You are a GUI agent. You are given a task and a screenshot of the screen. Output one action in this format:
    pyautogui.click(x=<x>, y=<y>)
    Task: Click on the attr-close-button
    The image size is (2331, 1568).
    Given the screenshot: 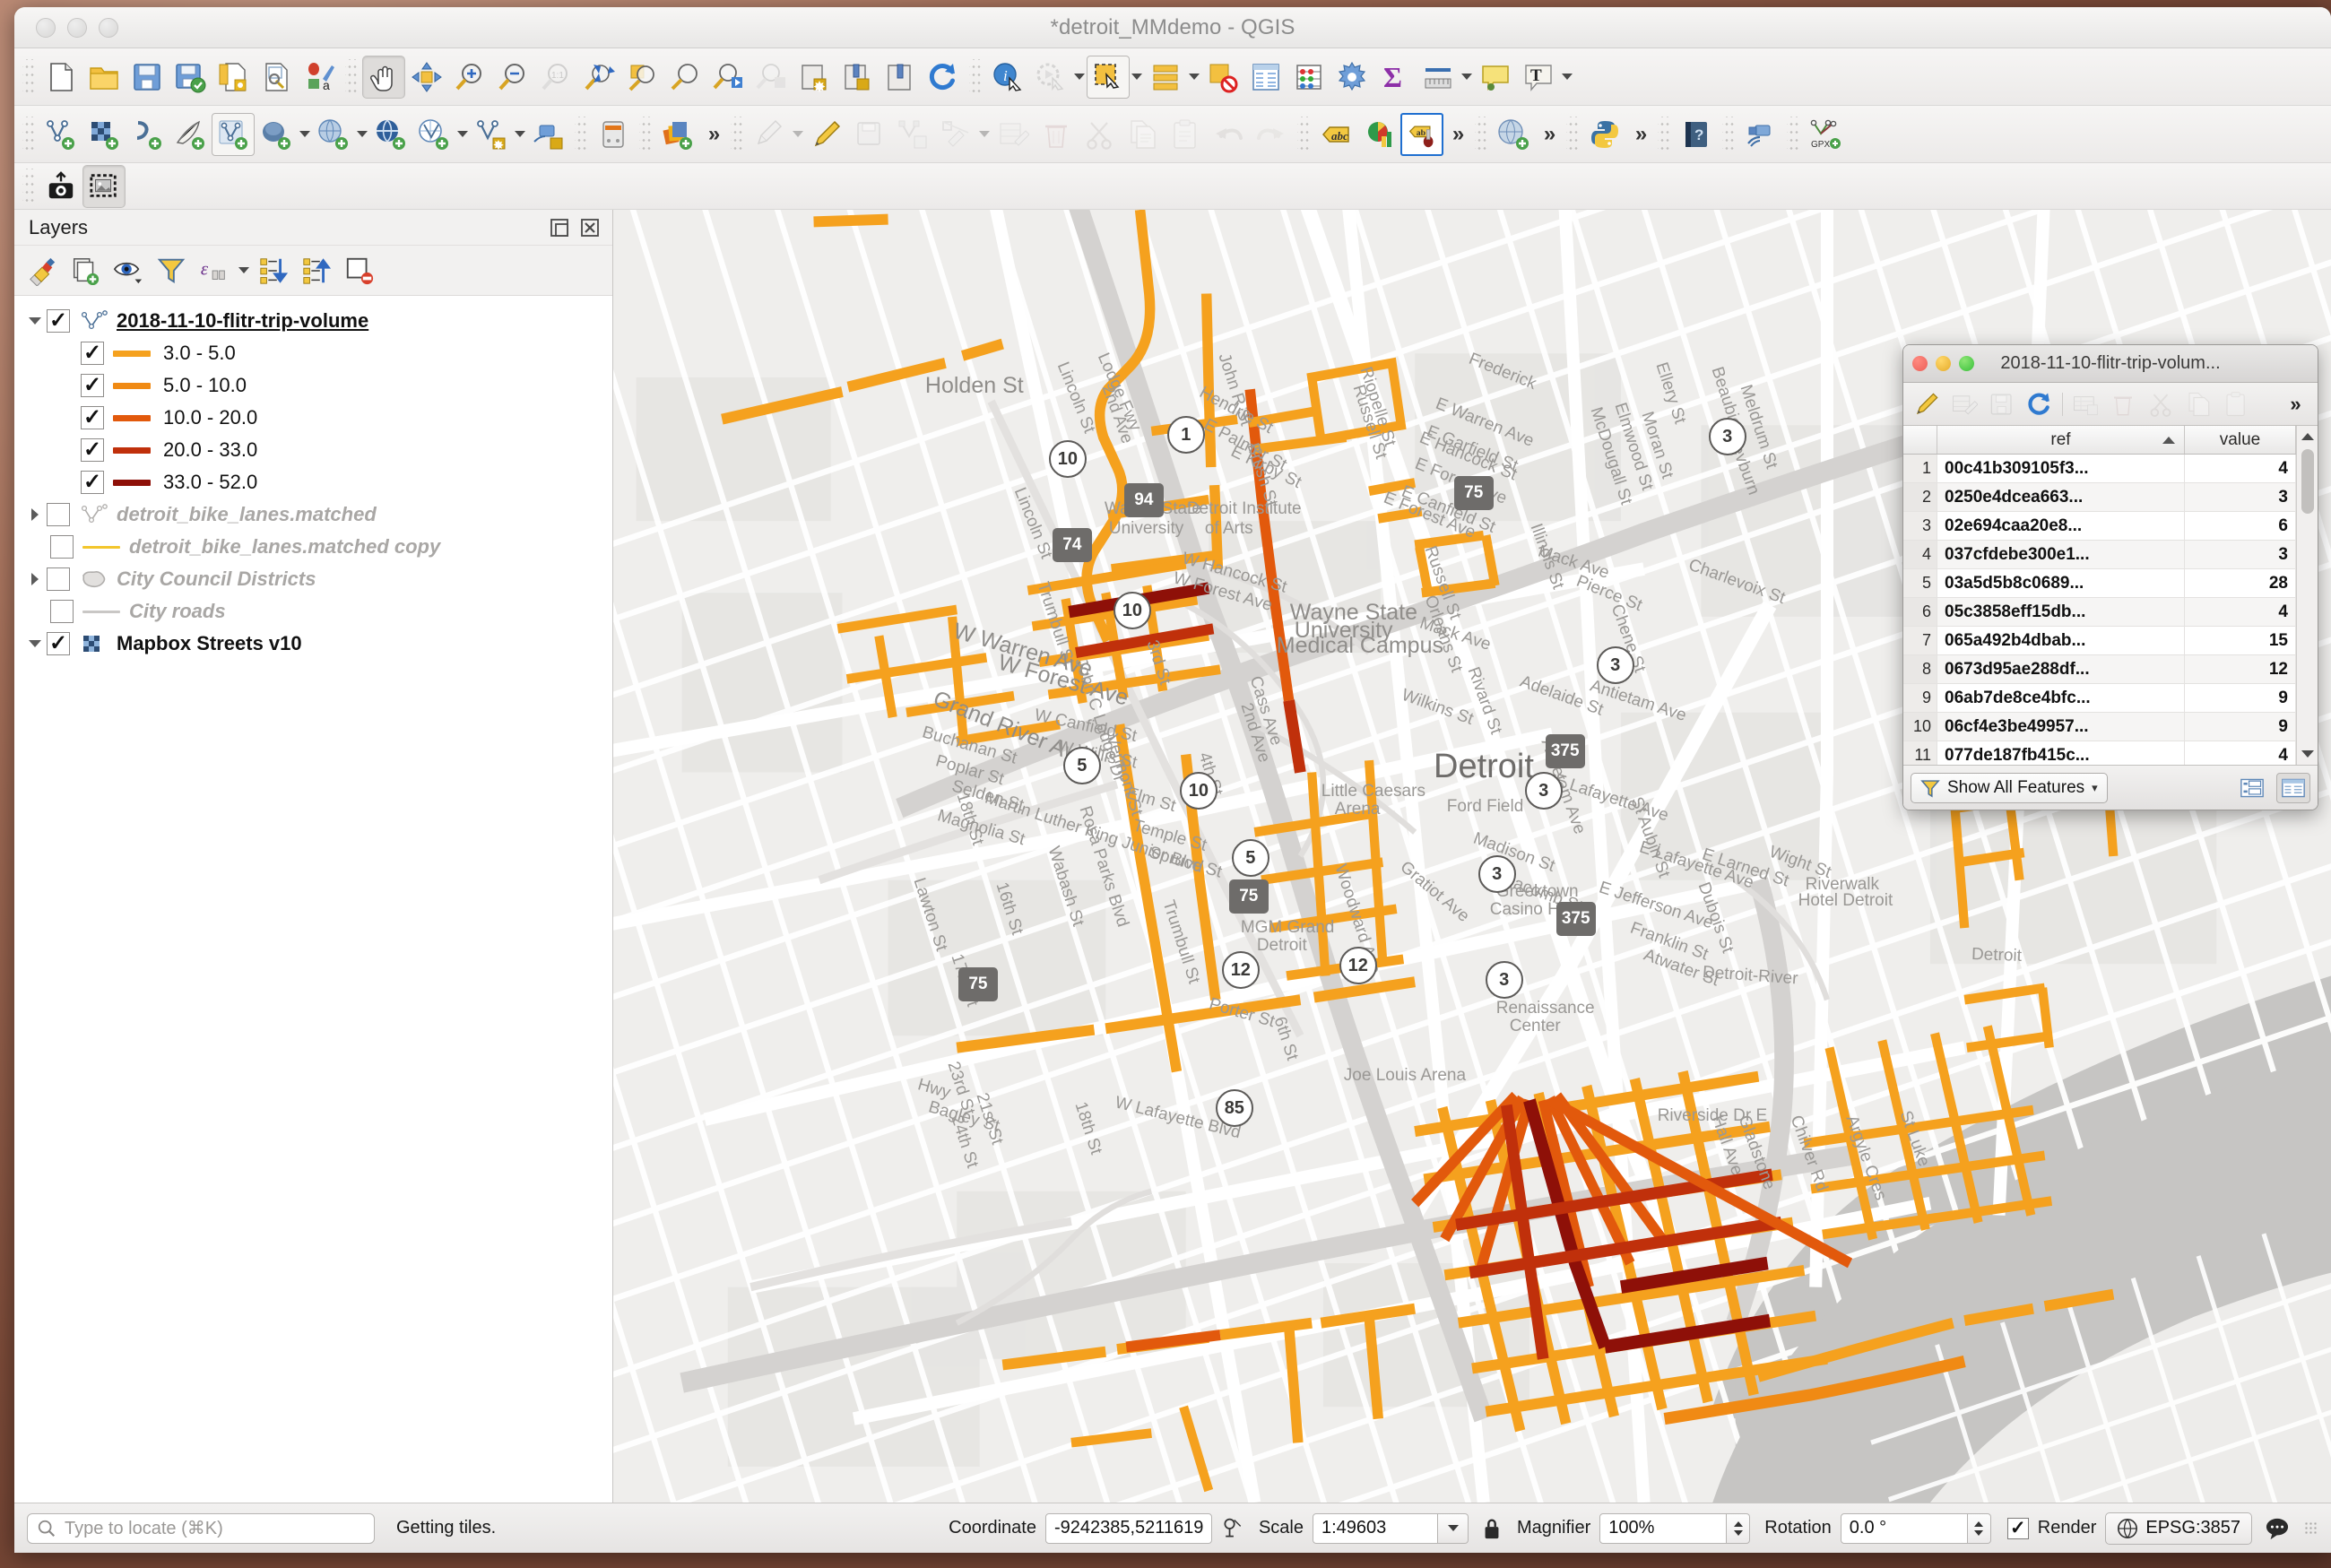 What is the action you would take?
    pyautogui.click(x=1920, y=363)
    